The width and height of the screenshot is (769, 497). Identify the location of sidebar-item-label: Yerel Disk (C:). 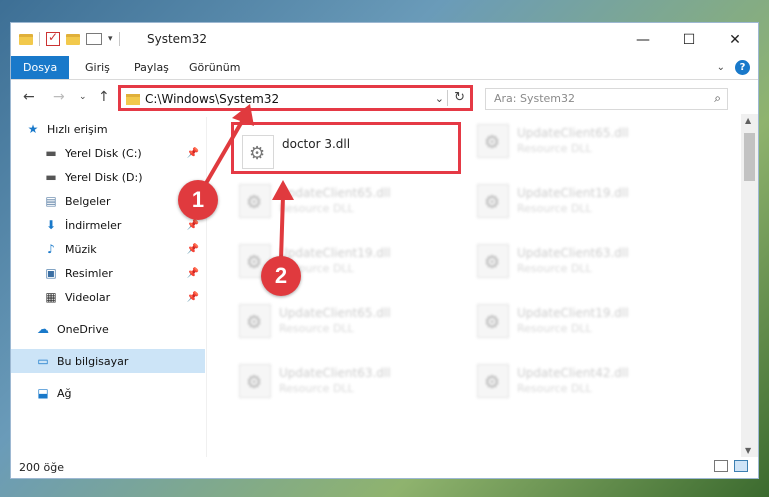
(103, 153).